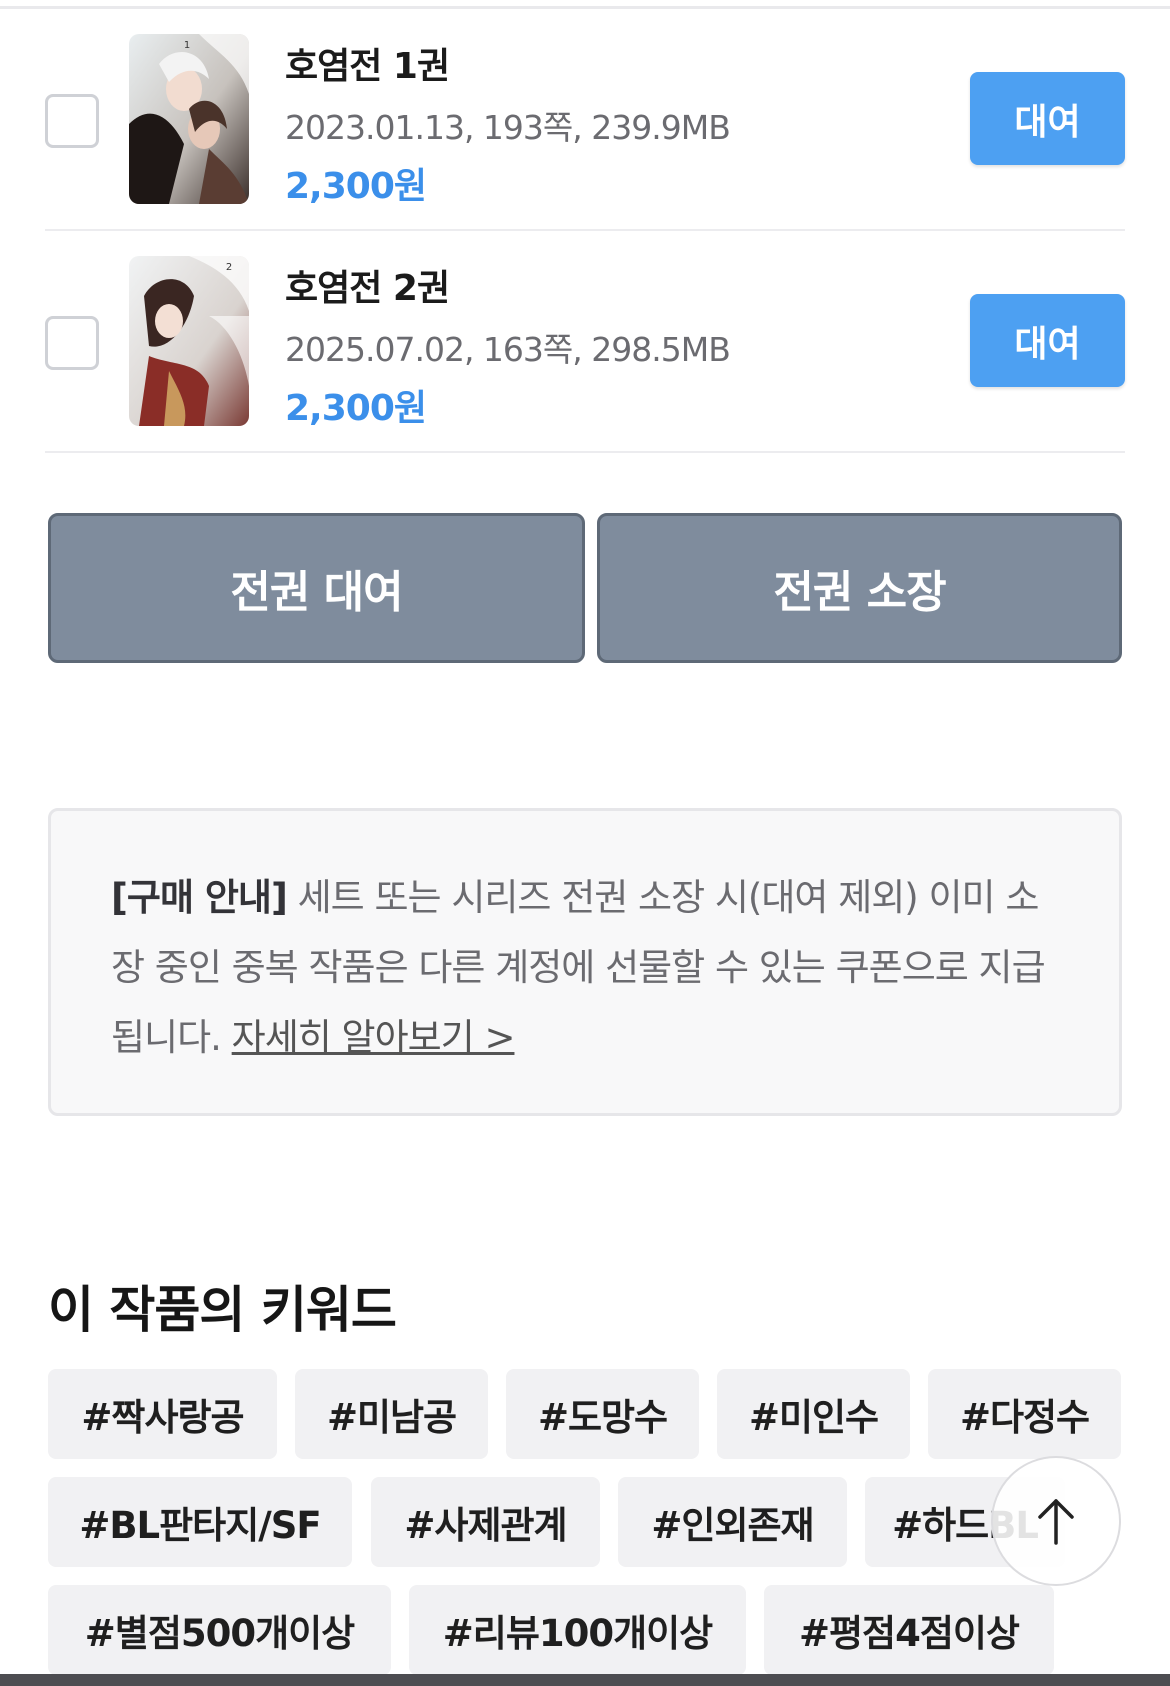 The height and width of the screenshot is (1686, 1170). I want to click on scroll-to-top-button, so click(1056, 1521).